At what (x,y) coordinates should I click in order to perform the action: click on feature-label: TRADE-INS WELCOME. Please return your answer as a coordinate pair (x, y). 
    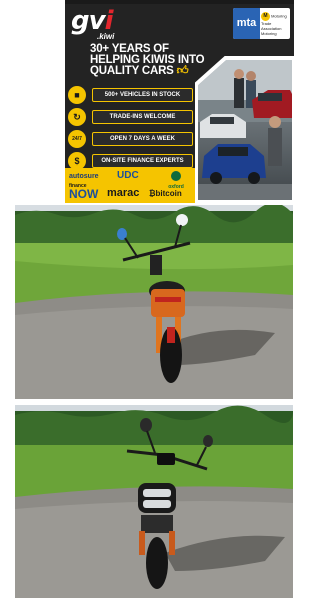
    Looking at the image, I should click on (142, 117).